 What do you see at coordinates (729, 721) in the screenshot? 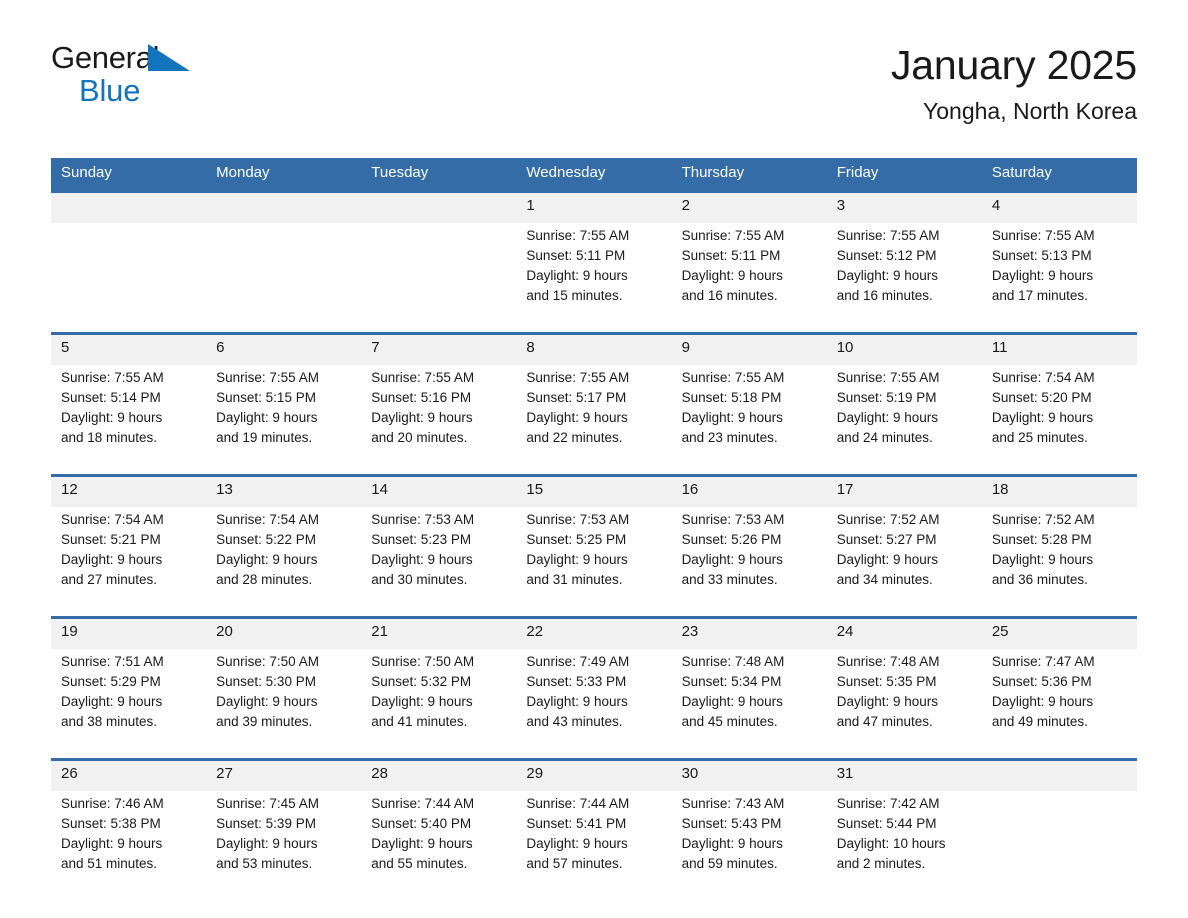
I see `day-detail-line: and 45 minutes.` at bounding box center [729, 721].